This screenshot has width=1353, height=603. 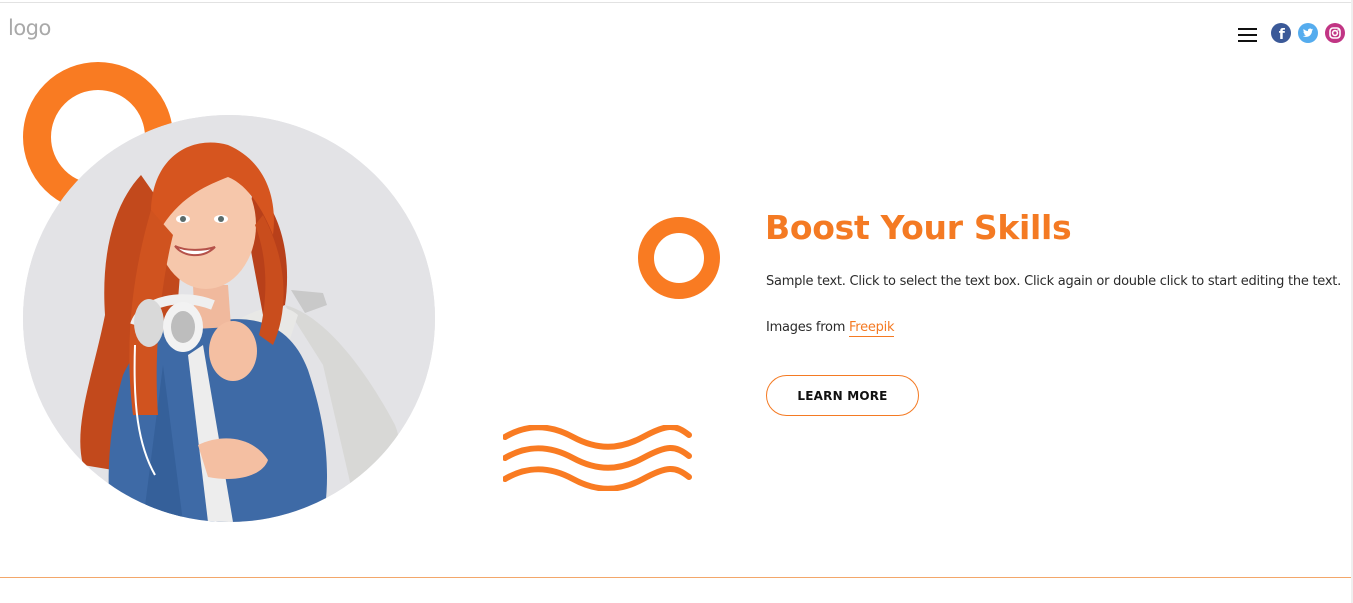 I want to click on bottom-divider, so click(x=675, y=577).